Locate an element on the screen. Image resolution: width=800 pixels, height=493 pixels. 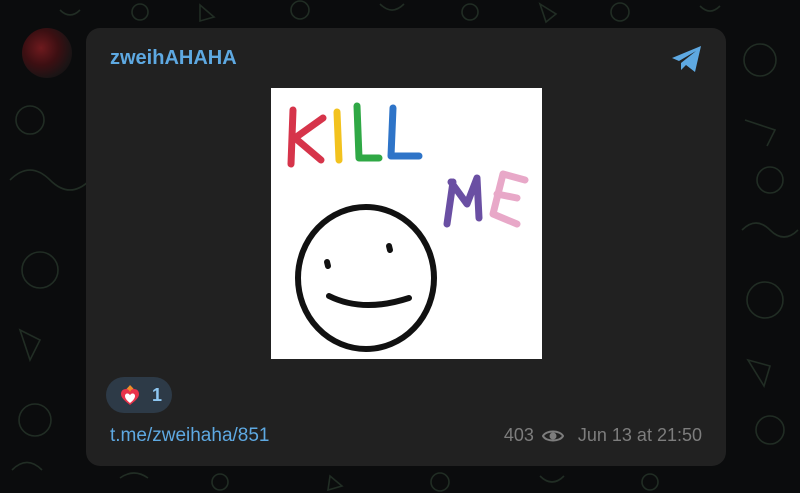
channel-avatar is located at coordinates (47, 53).